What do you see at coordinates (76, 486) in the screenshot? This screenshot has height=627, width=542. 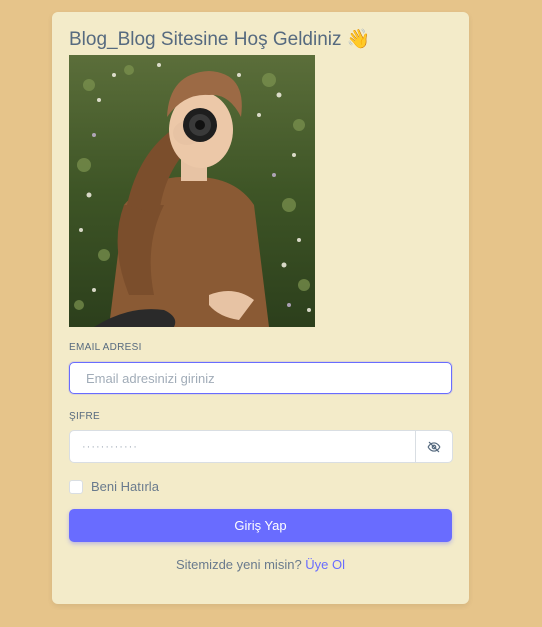 I see `remember-me-checkbox` at bounding box center [76, 486].